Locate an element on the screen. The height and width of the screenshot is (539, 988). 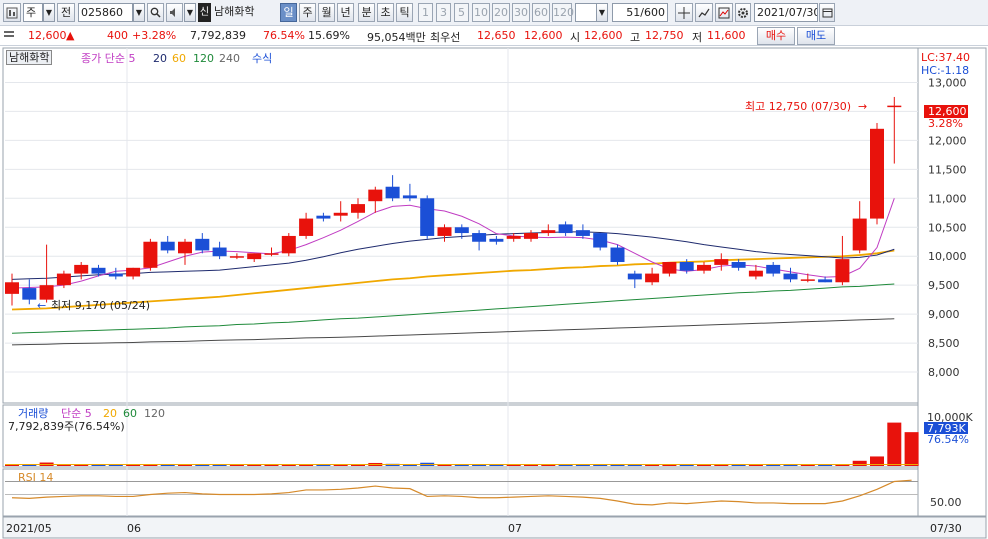
date-input: 2021/07/30 is located at coordinates (786, 12).